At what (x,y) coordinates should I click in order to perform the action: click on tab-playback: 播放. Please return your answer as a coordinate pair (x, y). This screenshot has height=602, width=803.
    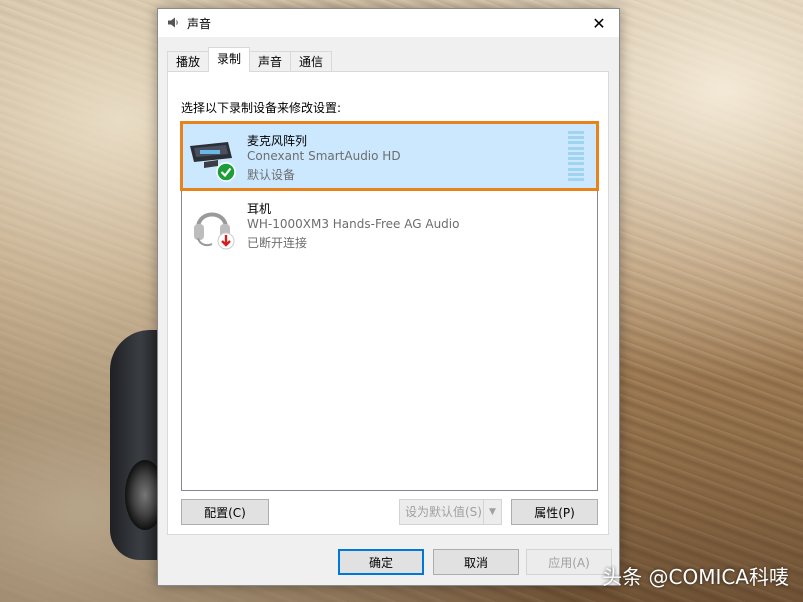
    Looking at the image, I should click on (188, 61).